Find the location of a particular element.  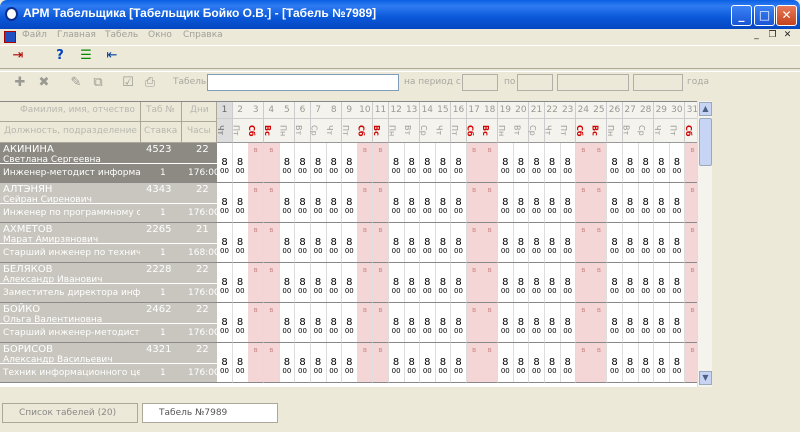

day-number-9: 9 is located at coordinates (349, 110).